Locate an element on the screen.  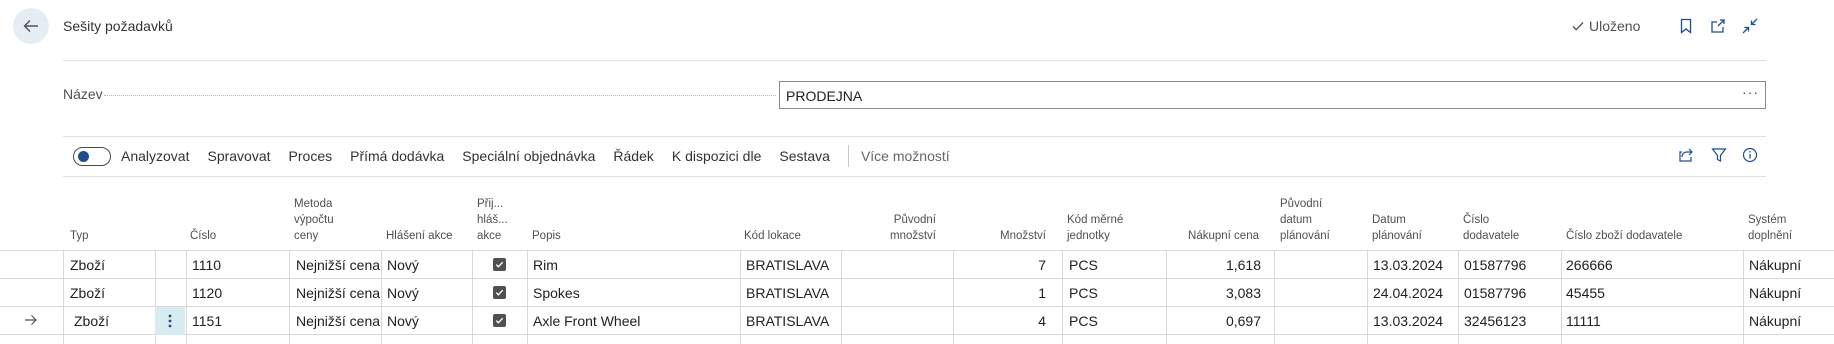
col-puvodni-mnozstvi: Původní množství is located at coordinates (893, 228).